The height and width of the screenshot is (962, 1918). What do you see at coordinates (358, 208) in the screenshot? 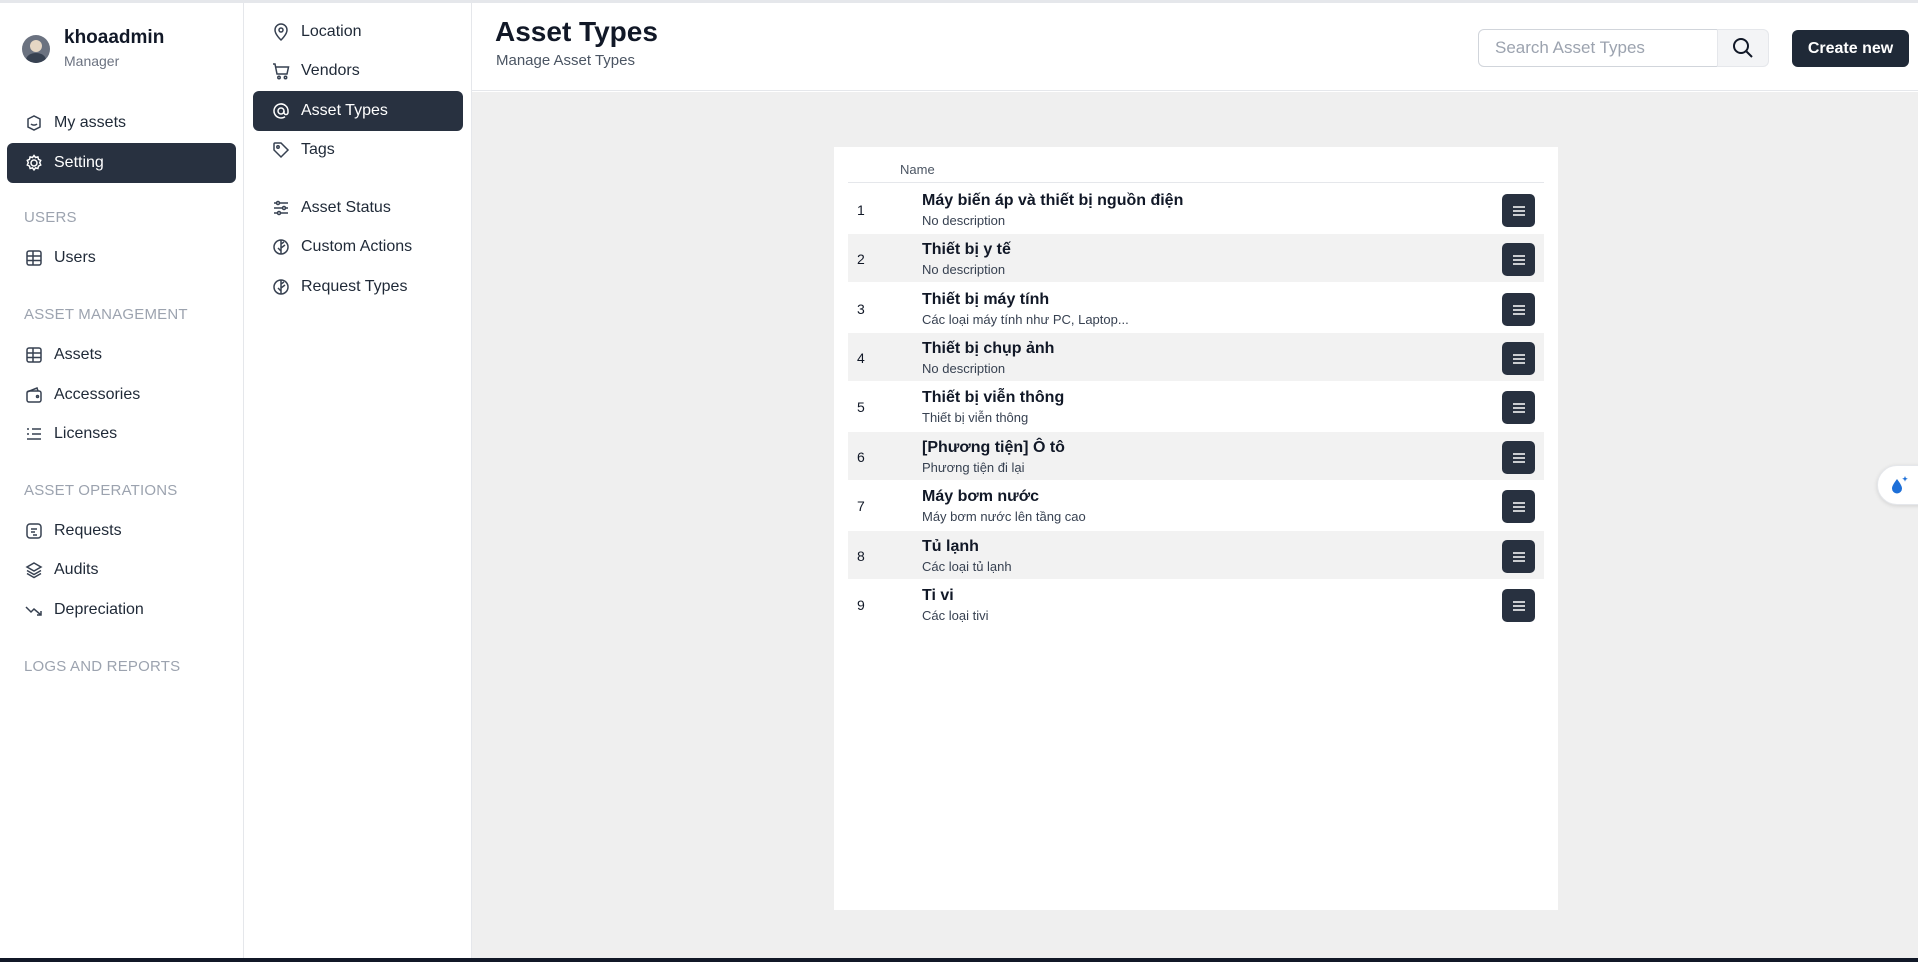
I see `subnav-item-asset-status: Asset Status` at bounding box center [358, 208].